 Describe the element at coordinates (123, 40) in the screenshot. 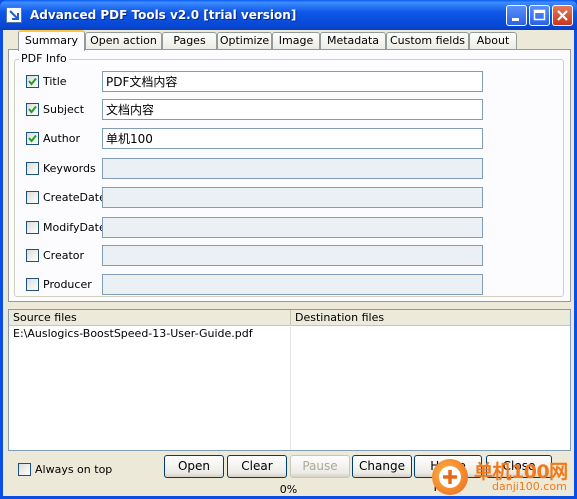

I see `tab-open-action: Open action` at that location.